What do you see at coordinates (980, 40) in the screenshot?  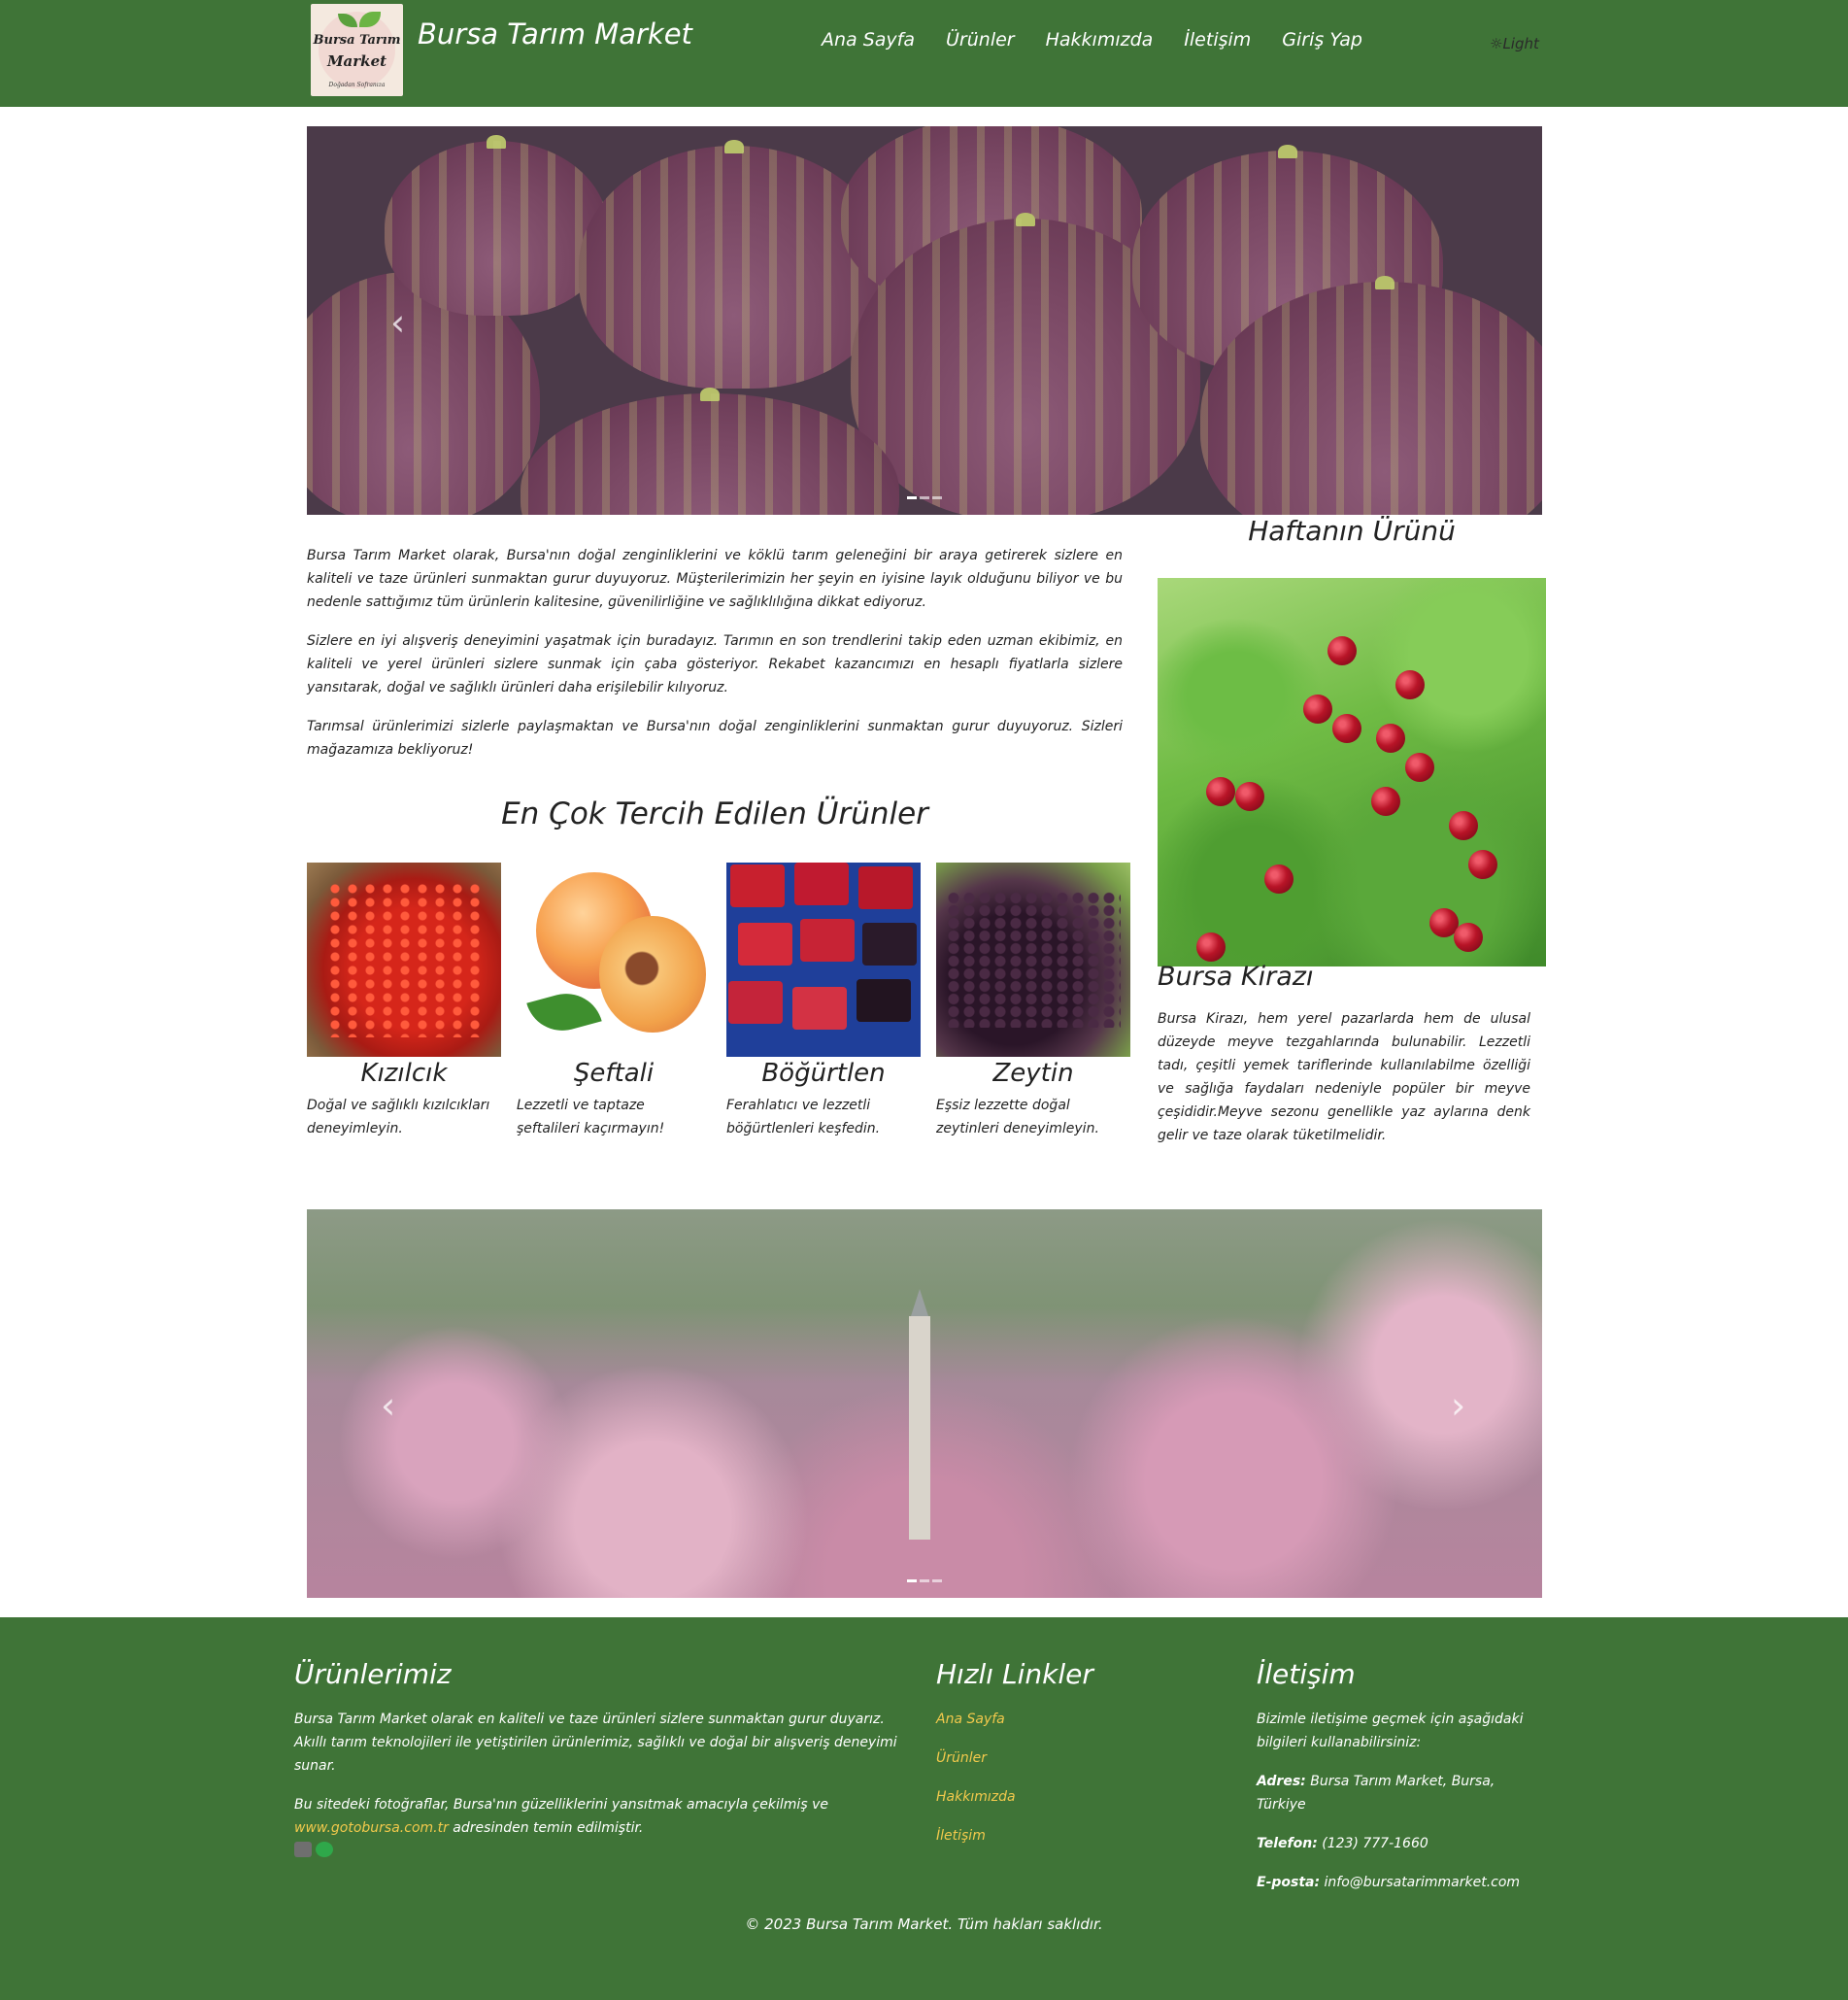 I see `nav-products: Ürünler` at bounding box center [980, 40].